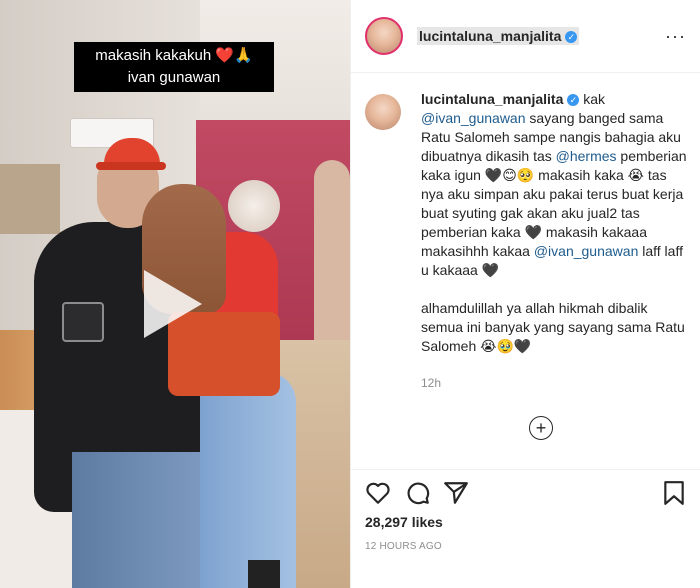 This screenshot has width=700, height=588. What do you see at coordinates (378, 493) in the screenshot?
I see `heart-icon` at bounding box center [378, 493].